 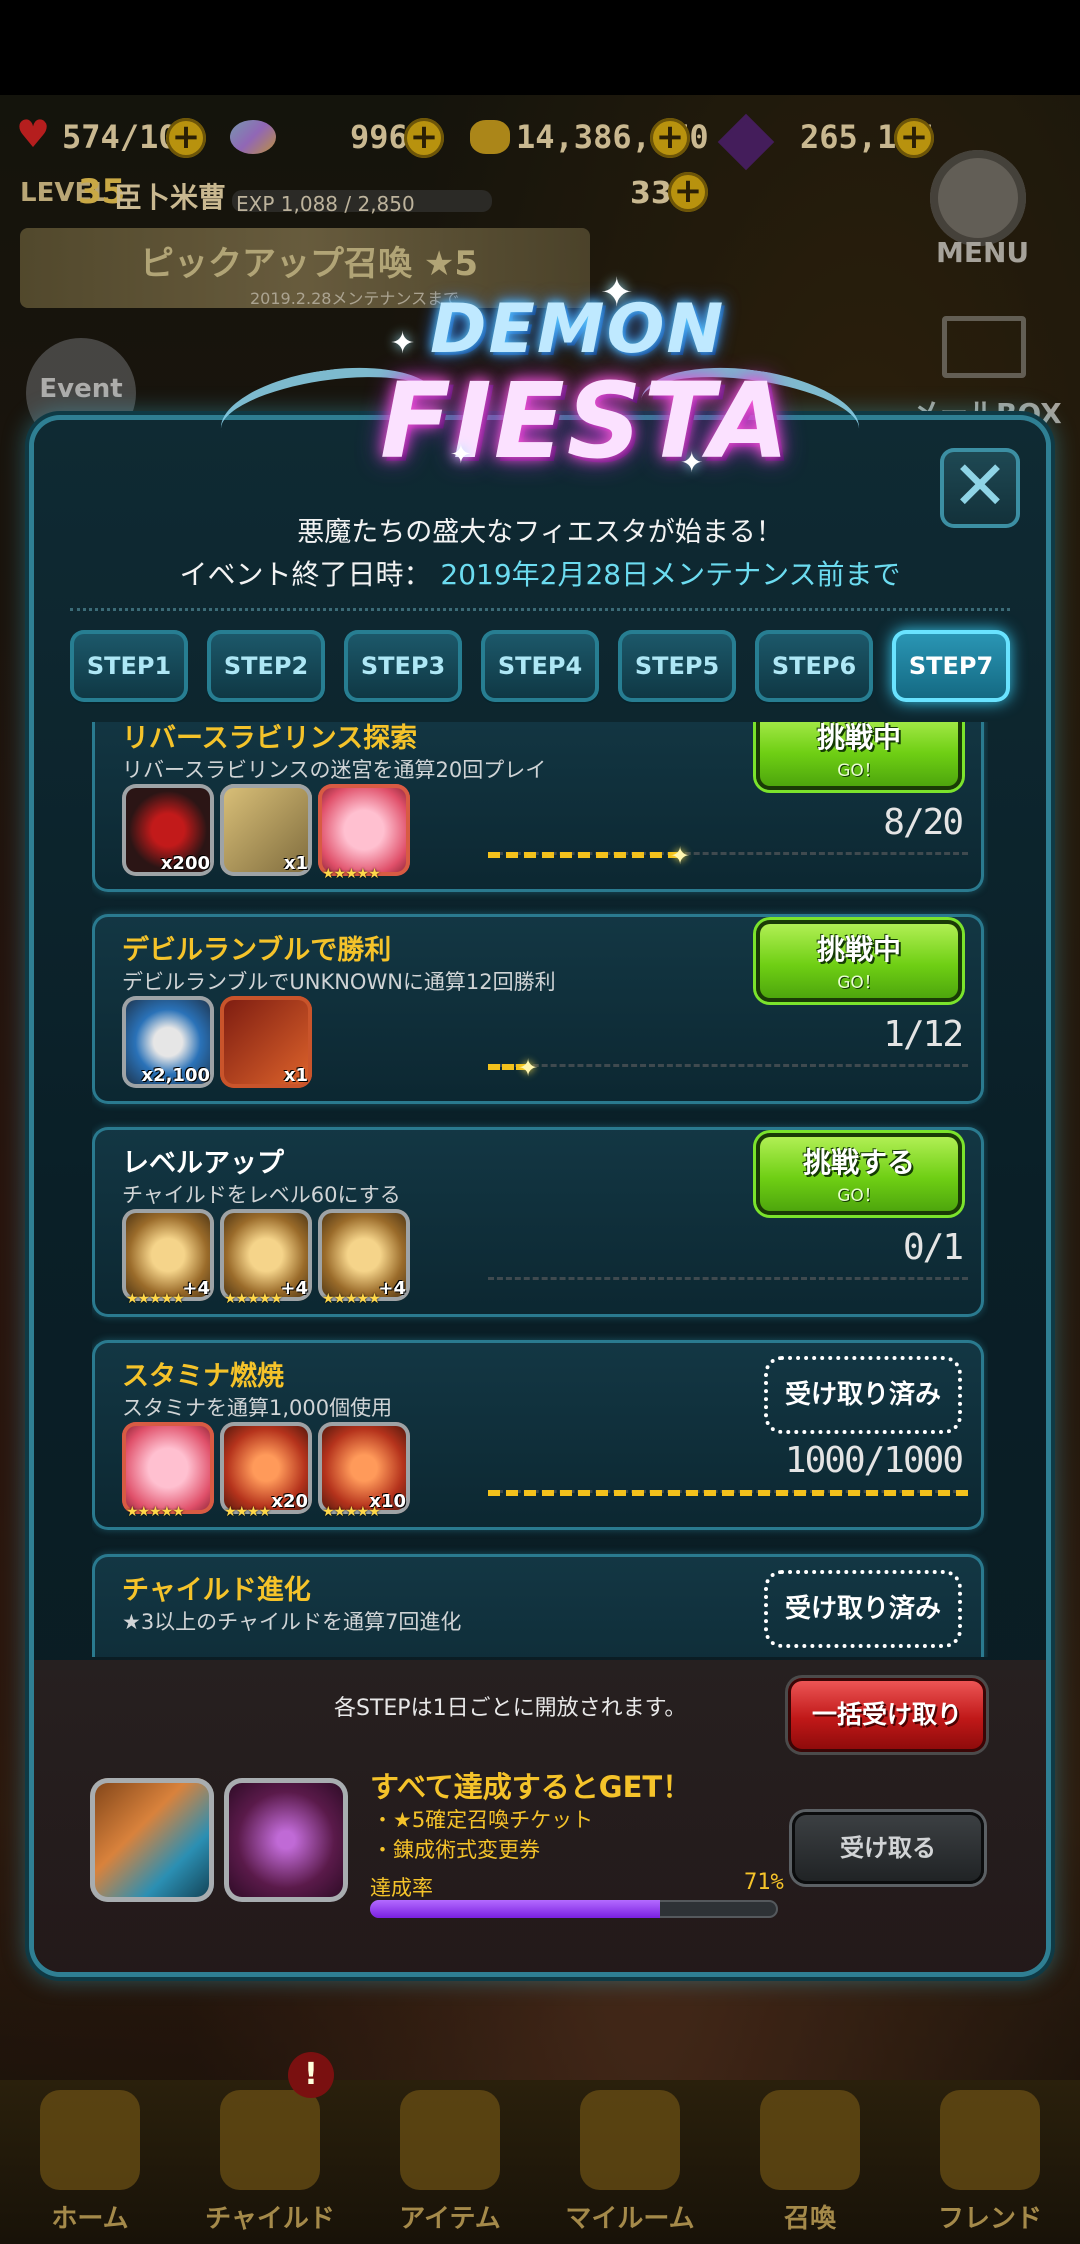 What do you see at coordinates (266, 830) in the screenshot?
I see `reward-ticket-icon: x1` at bounding box center [266, 830].